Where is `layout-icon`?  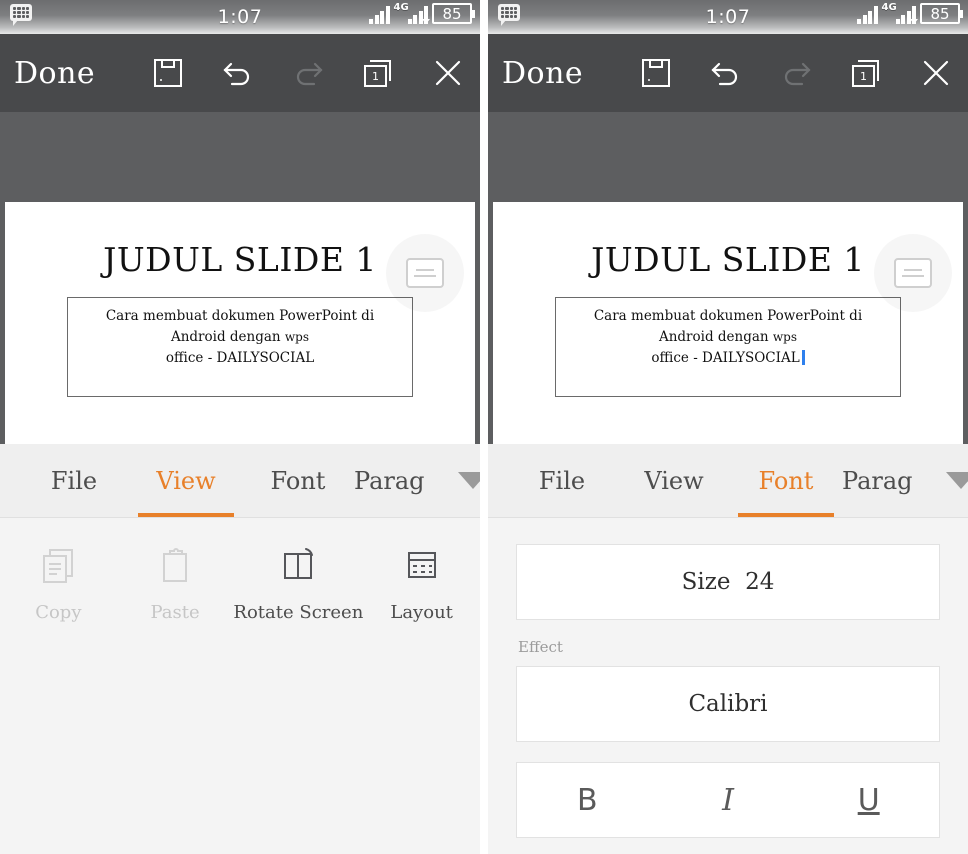 layout-icon is located at coordinates (422, 565).